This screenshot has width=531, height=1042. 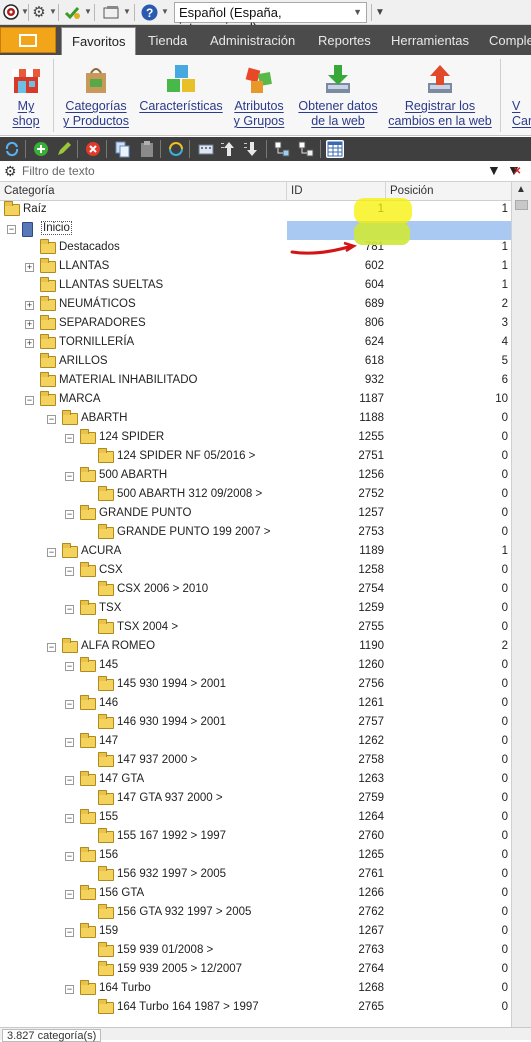 I want to click on edit-icon, so click(x=64, y=149).